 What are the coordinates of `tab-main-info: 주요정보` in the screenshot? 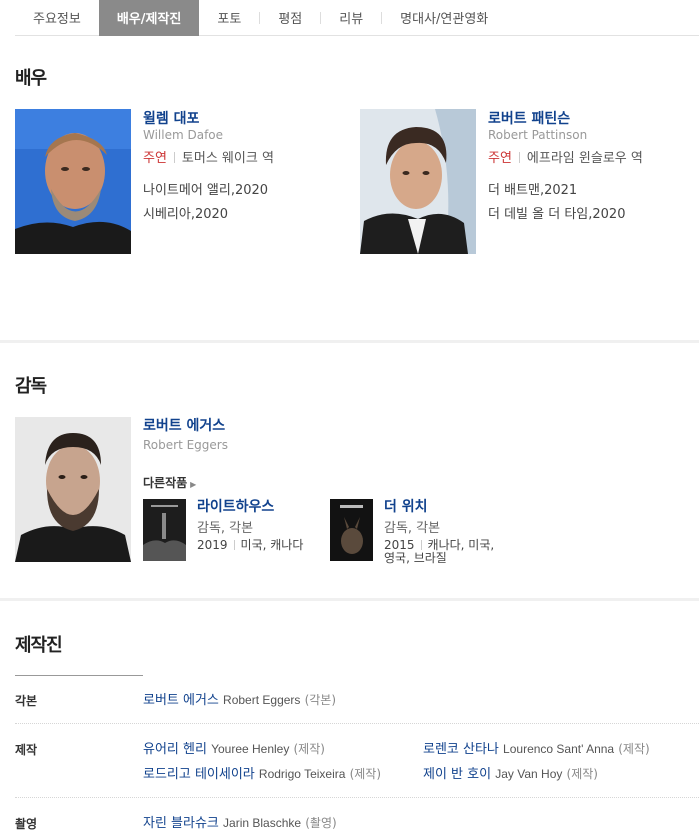 It's located at (57, 18).